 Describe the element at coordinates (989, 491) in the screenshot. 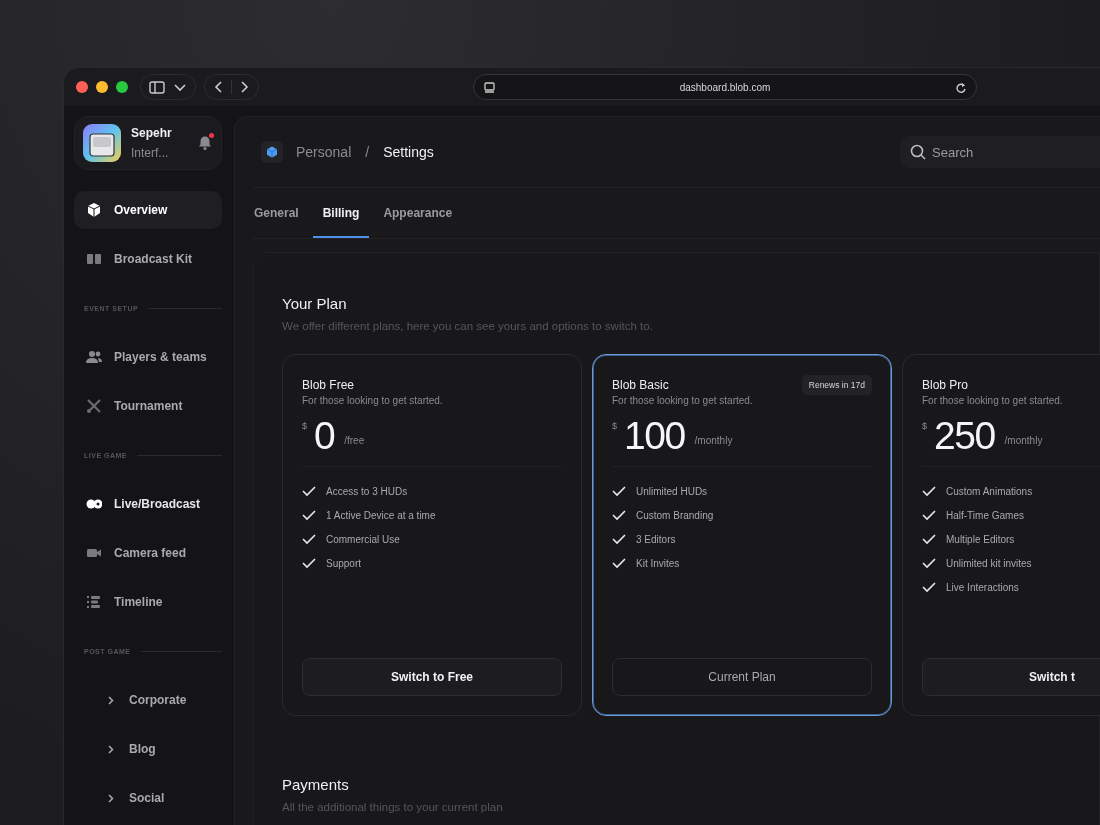

I see `feature-text: Custom Animations` at that location.